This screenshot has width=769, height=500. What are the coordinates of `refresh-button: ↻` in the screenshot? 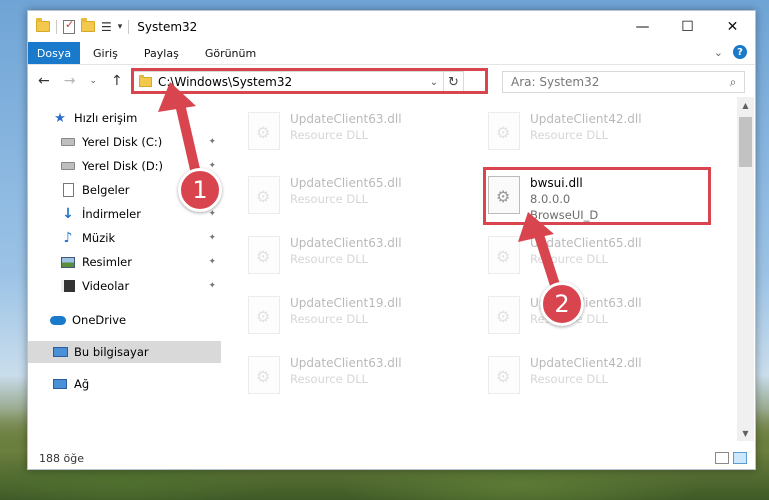 It's located at (453, 82).